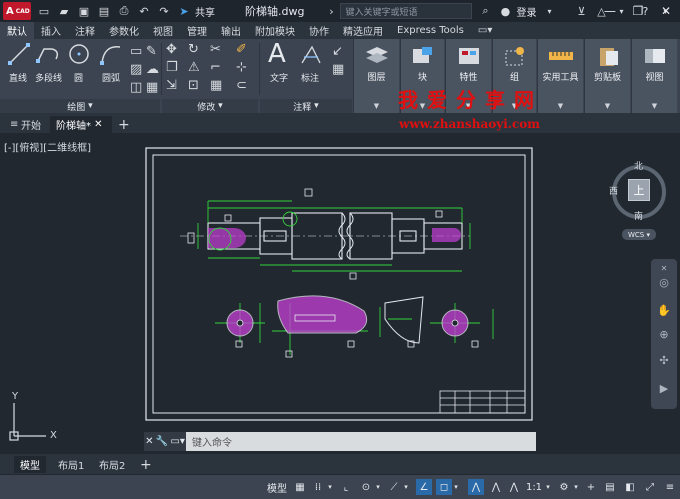  What do you see at coordinates (581, 11) in the screenshot?
I see `cart-icon: ⊻` at bounding box center [581, 11].